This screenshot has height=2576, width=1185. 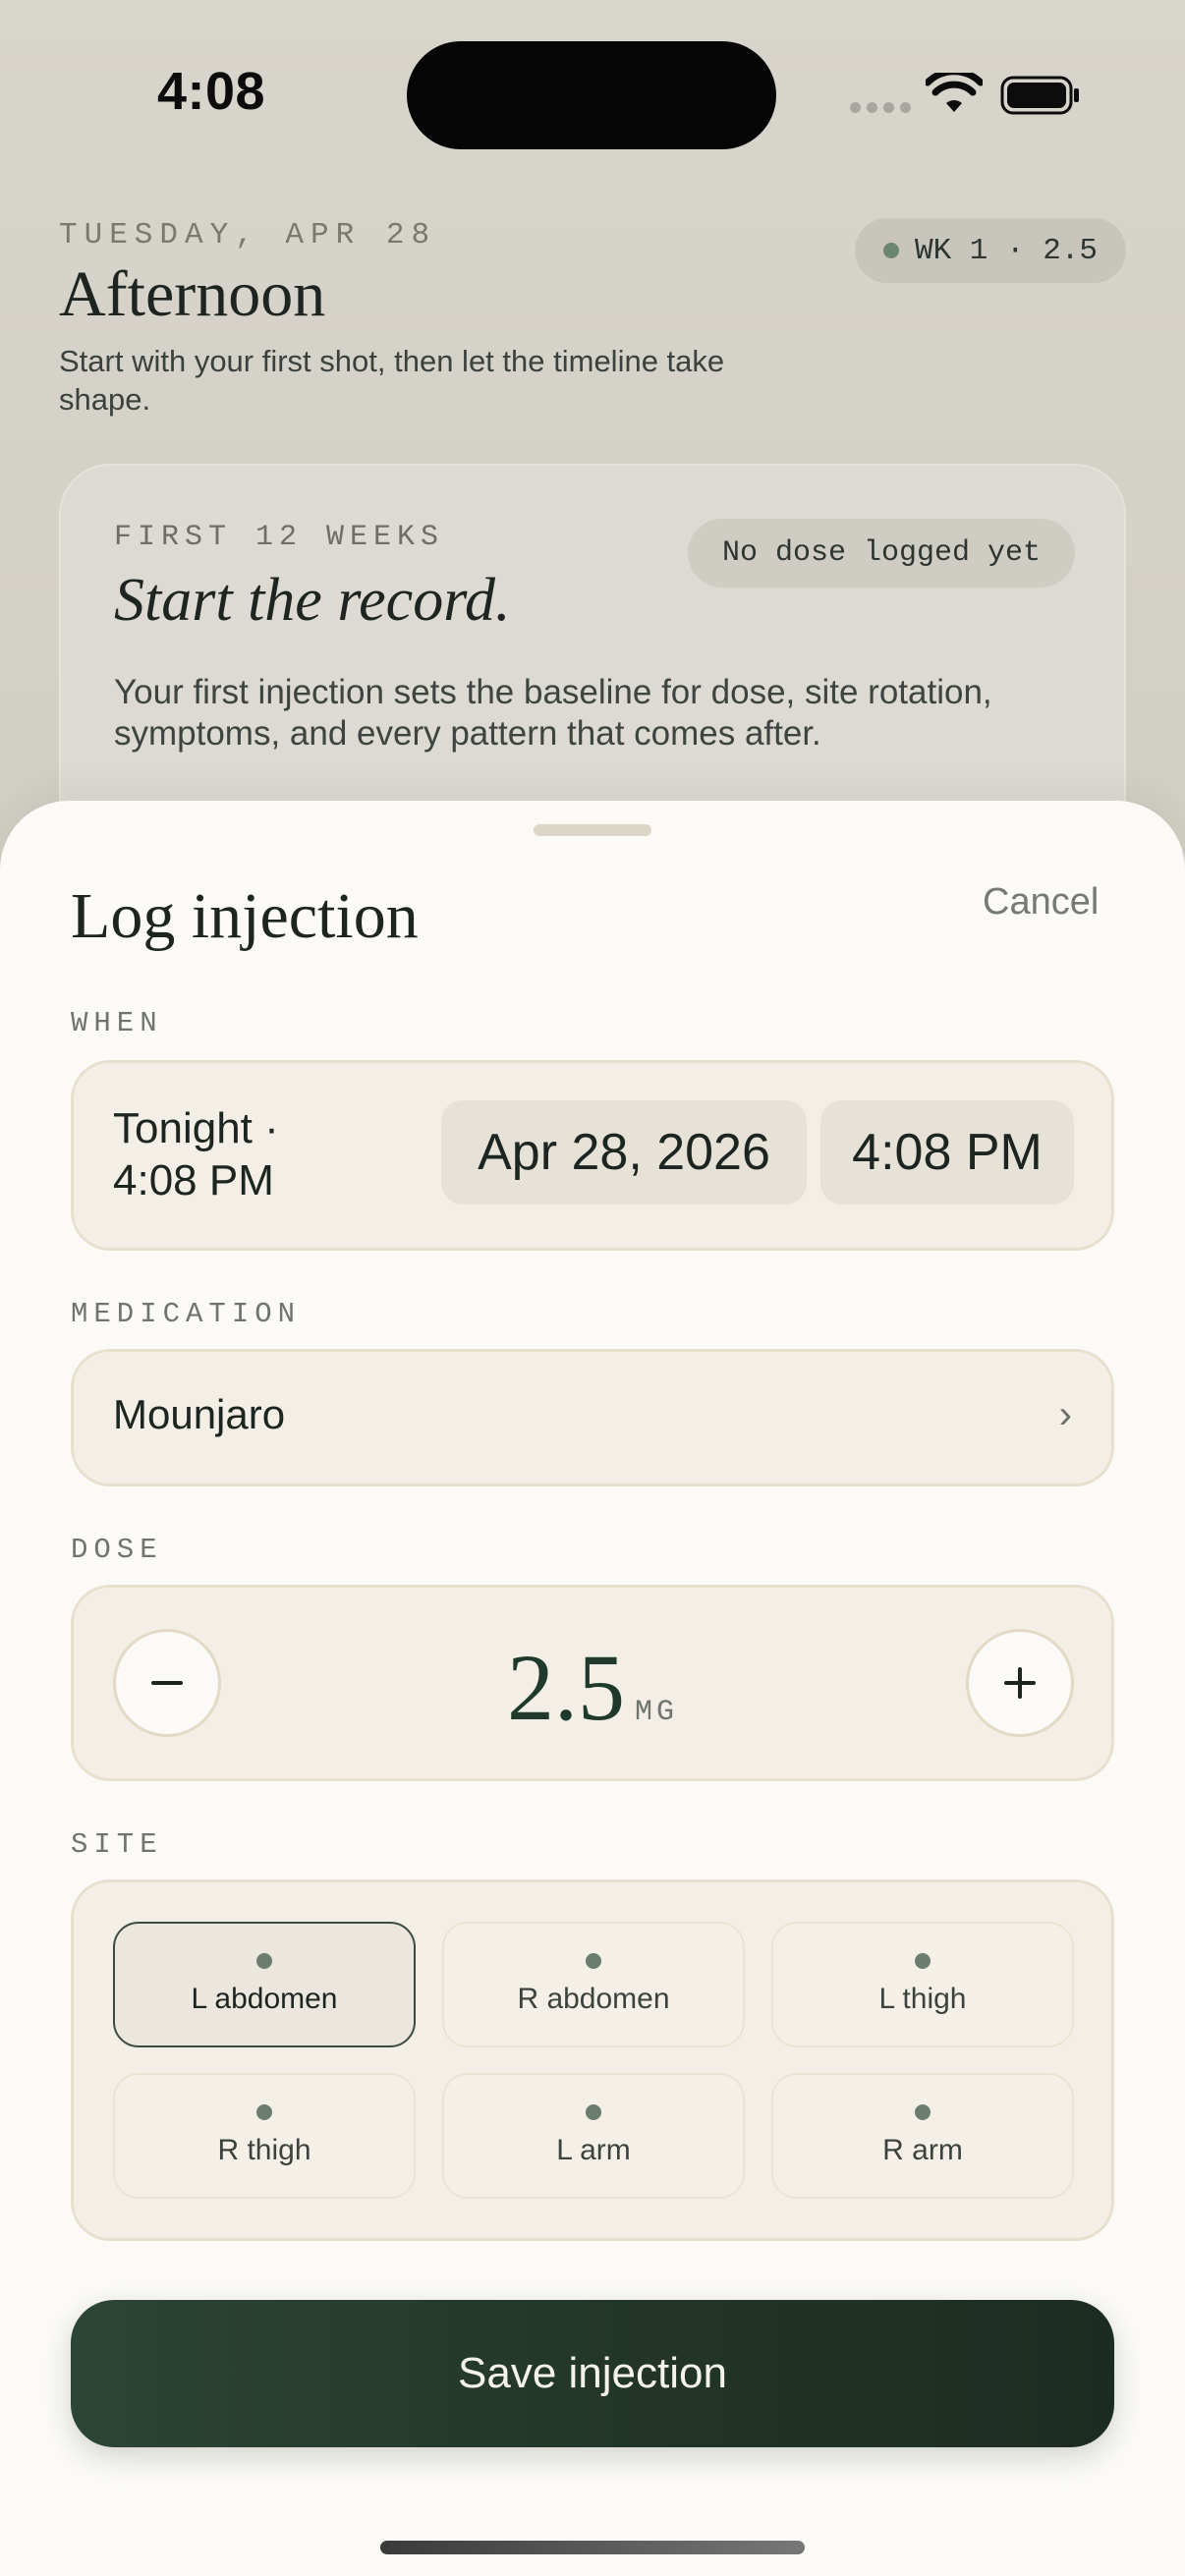 I want to click on week-pill-label: WK 1 · 2.5, so click(x=1007, y=250).